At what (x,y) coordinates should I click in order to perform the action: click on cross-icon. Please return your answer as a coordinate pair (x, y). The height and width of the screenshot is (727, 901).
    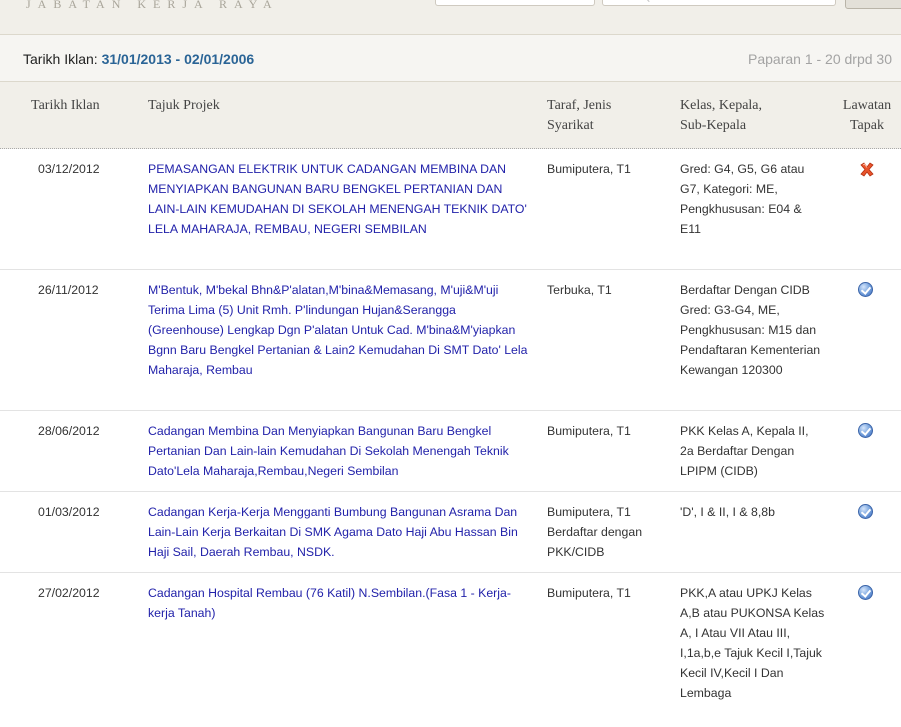
    Looking at the image, I should click on (866, 169).